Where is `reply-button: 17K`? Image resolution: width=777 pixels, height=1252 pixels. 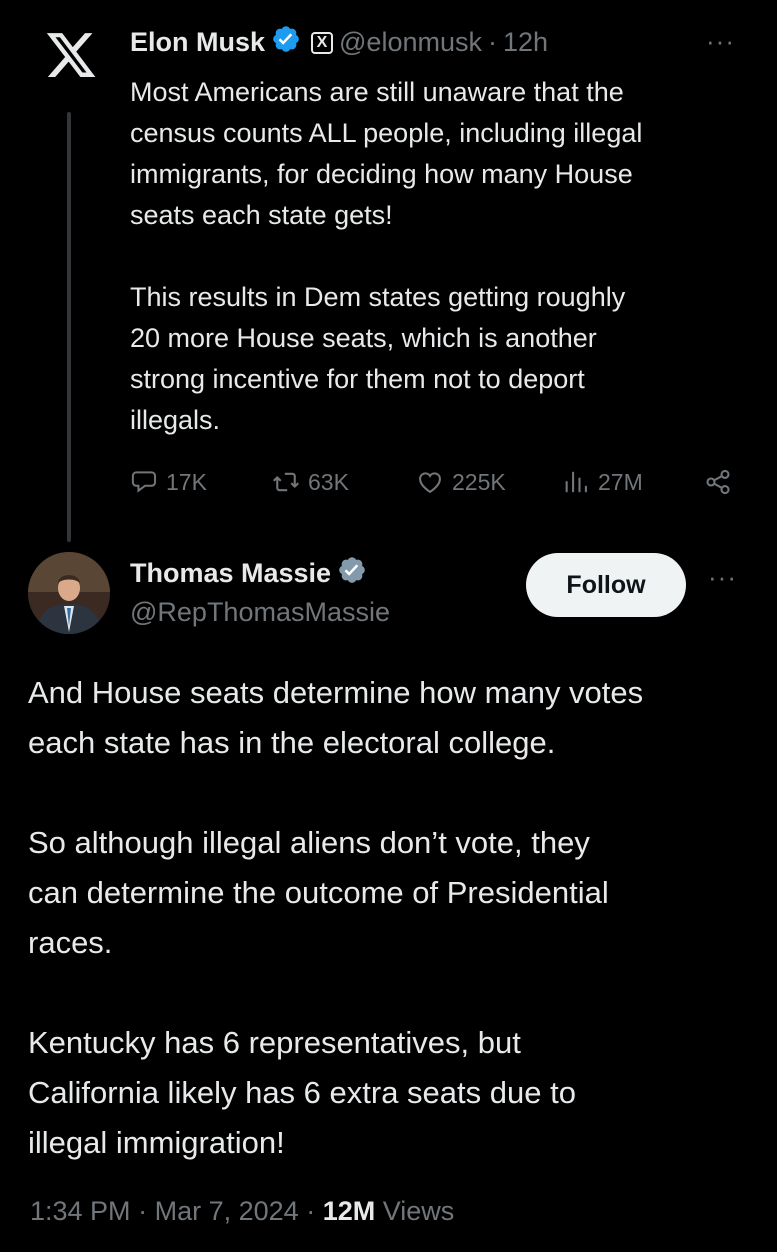 reply-button: 17K is located at coordinates (168, 482).